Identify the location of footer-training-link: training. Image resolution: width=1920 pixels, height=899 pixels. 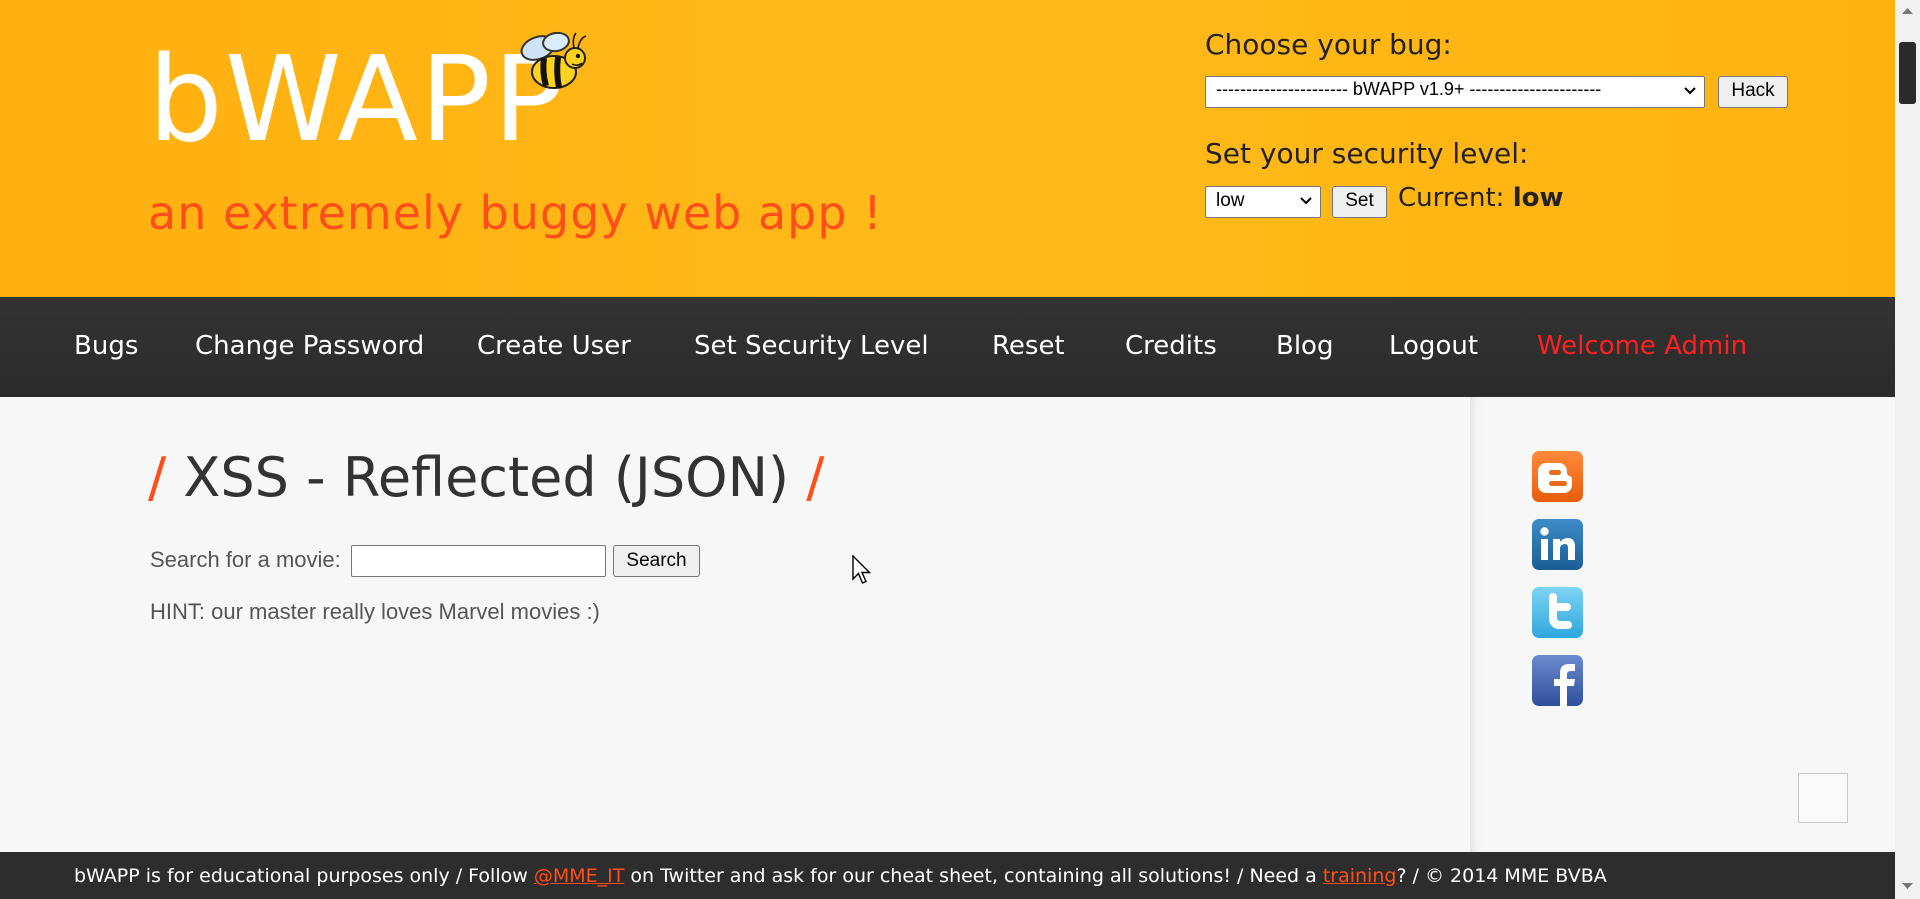
(1360, 876).